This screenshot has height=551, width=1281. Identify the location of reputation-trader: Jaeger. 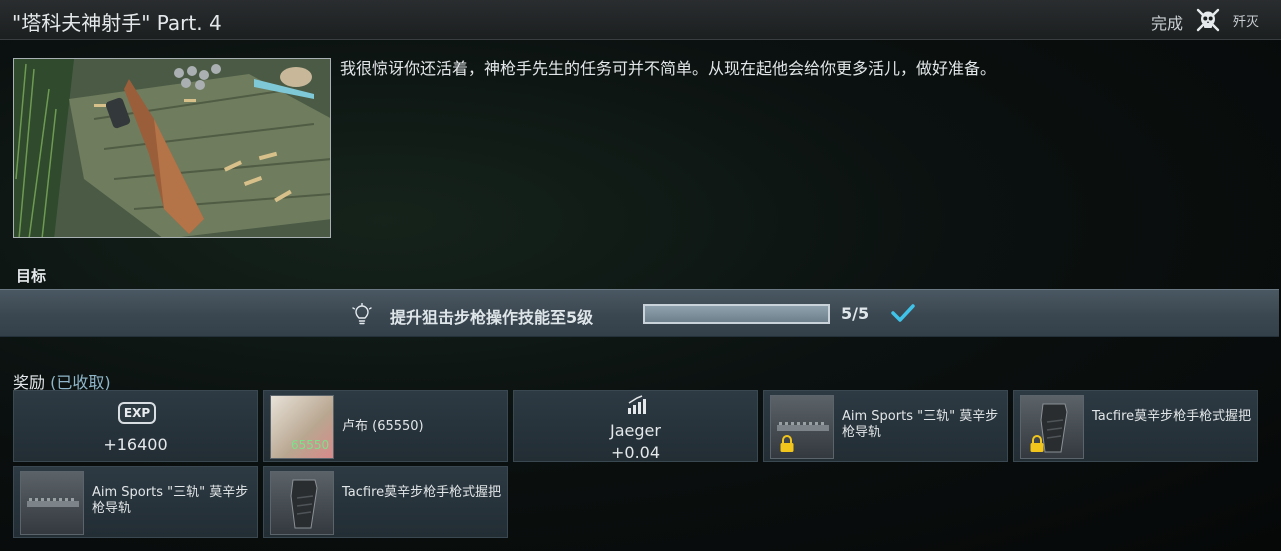
(635, 430).